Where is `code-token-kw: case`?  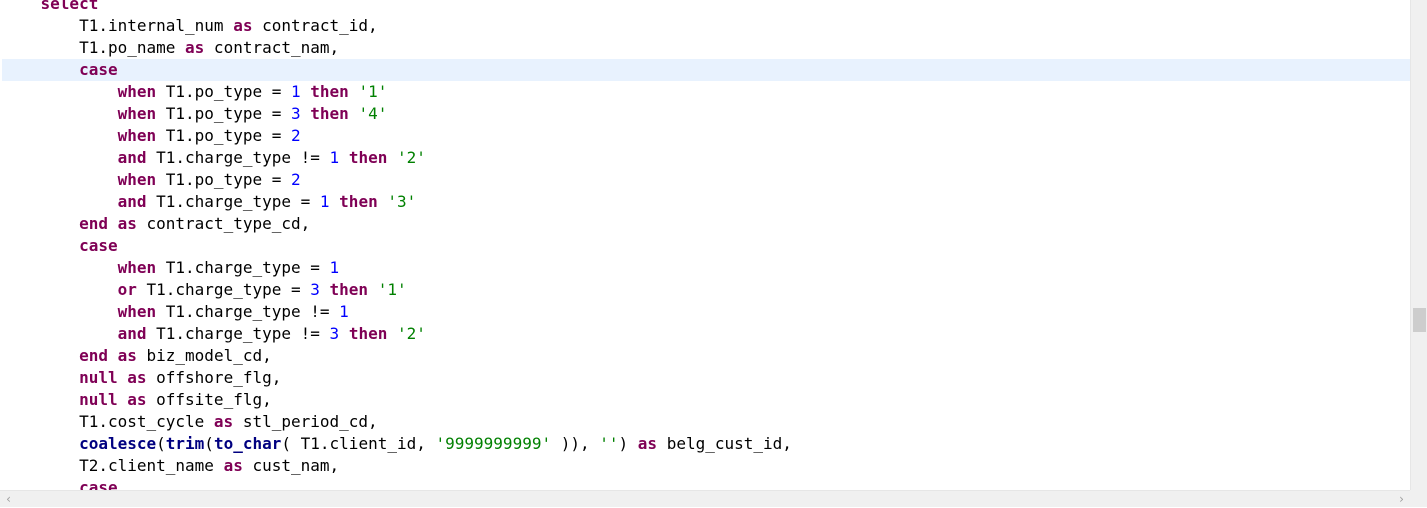 code-token-kw: case is located at coordinates (98, 245).